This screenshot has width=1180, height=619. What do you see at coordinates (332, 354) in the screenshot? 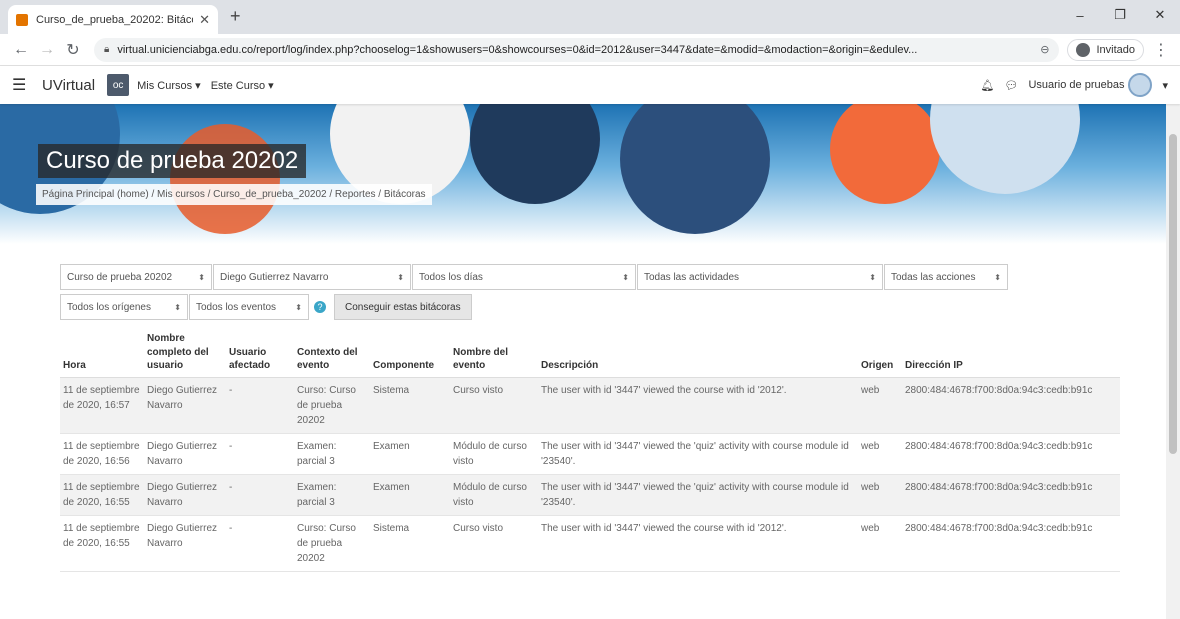
I see `col-contexto: Contexto del evento` at bounding box center [332, 354].